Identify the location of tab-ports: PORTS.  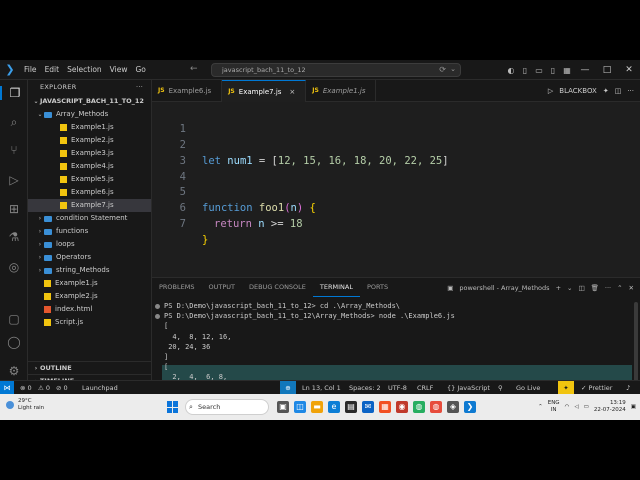
(377, 287).